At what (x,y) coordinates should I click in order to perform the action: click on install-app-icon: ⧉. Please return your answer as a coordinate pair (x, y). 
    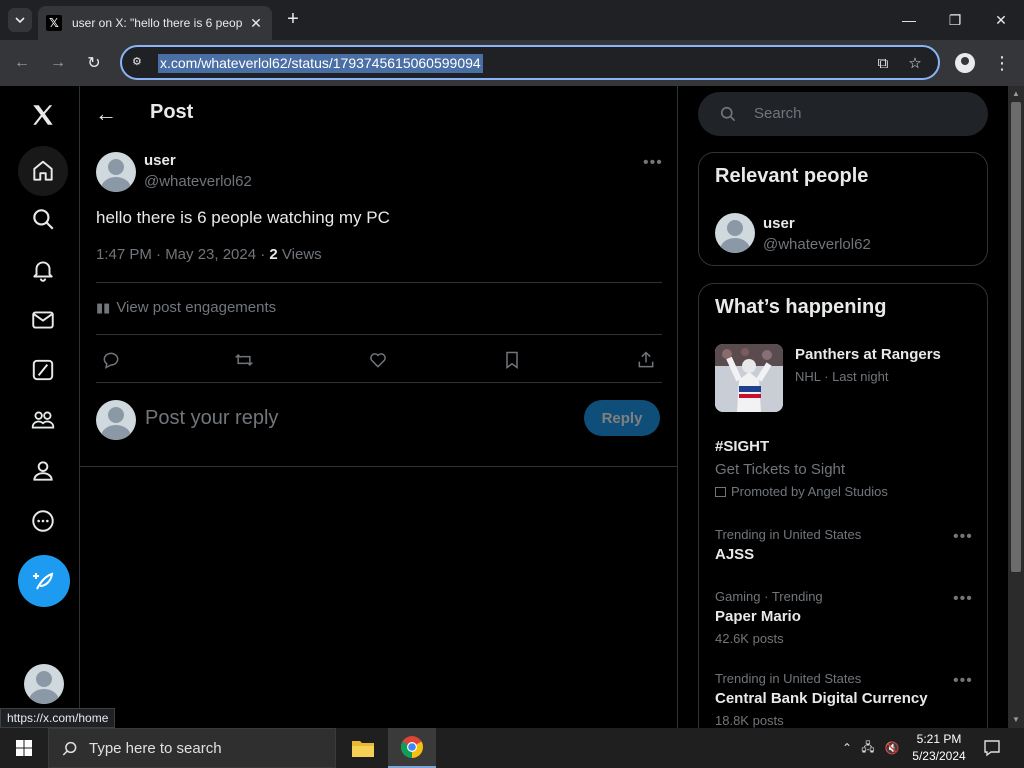
    Looking at the image, I should click on (883, 63).